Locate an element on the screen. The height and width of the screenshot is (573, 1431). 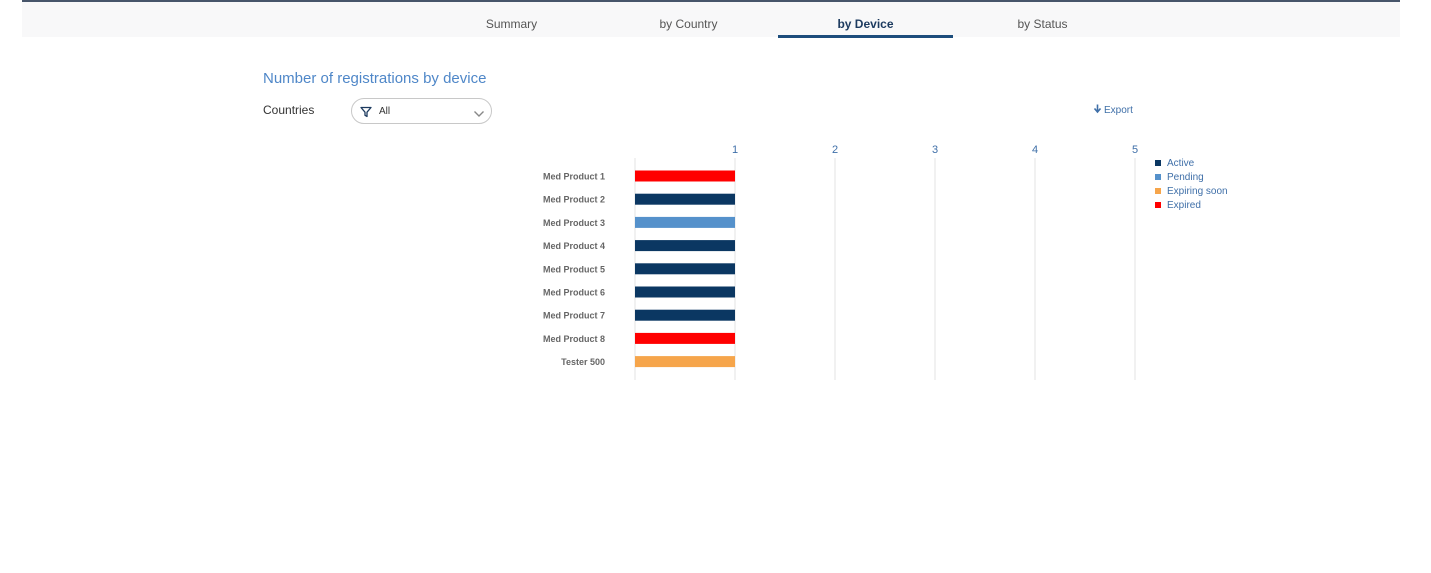
legend-item: Active is located at coordinates (1191, 163).